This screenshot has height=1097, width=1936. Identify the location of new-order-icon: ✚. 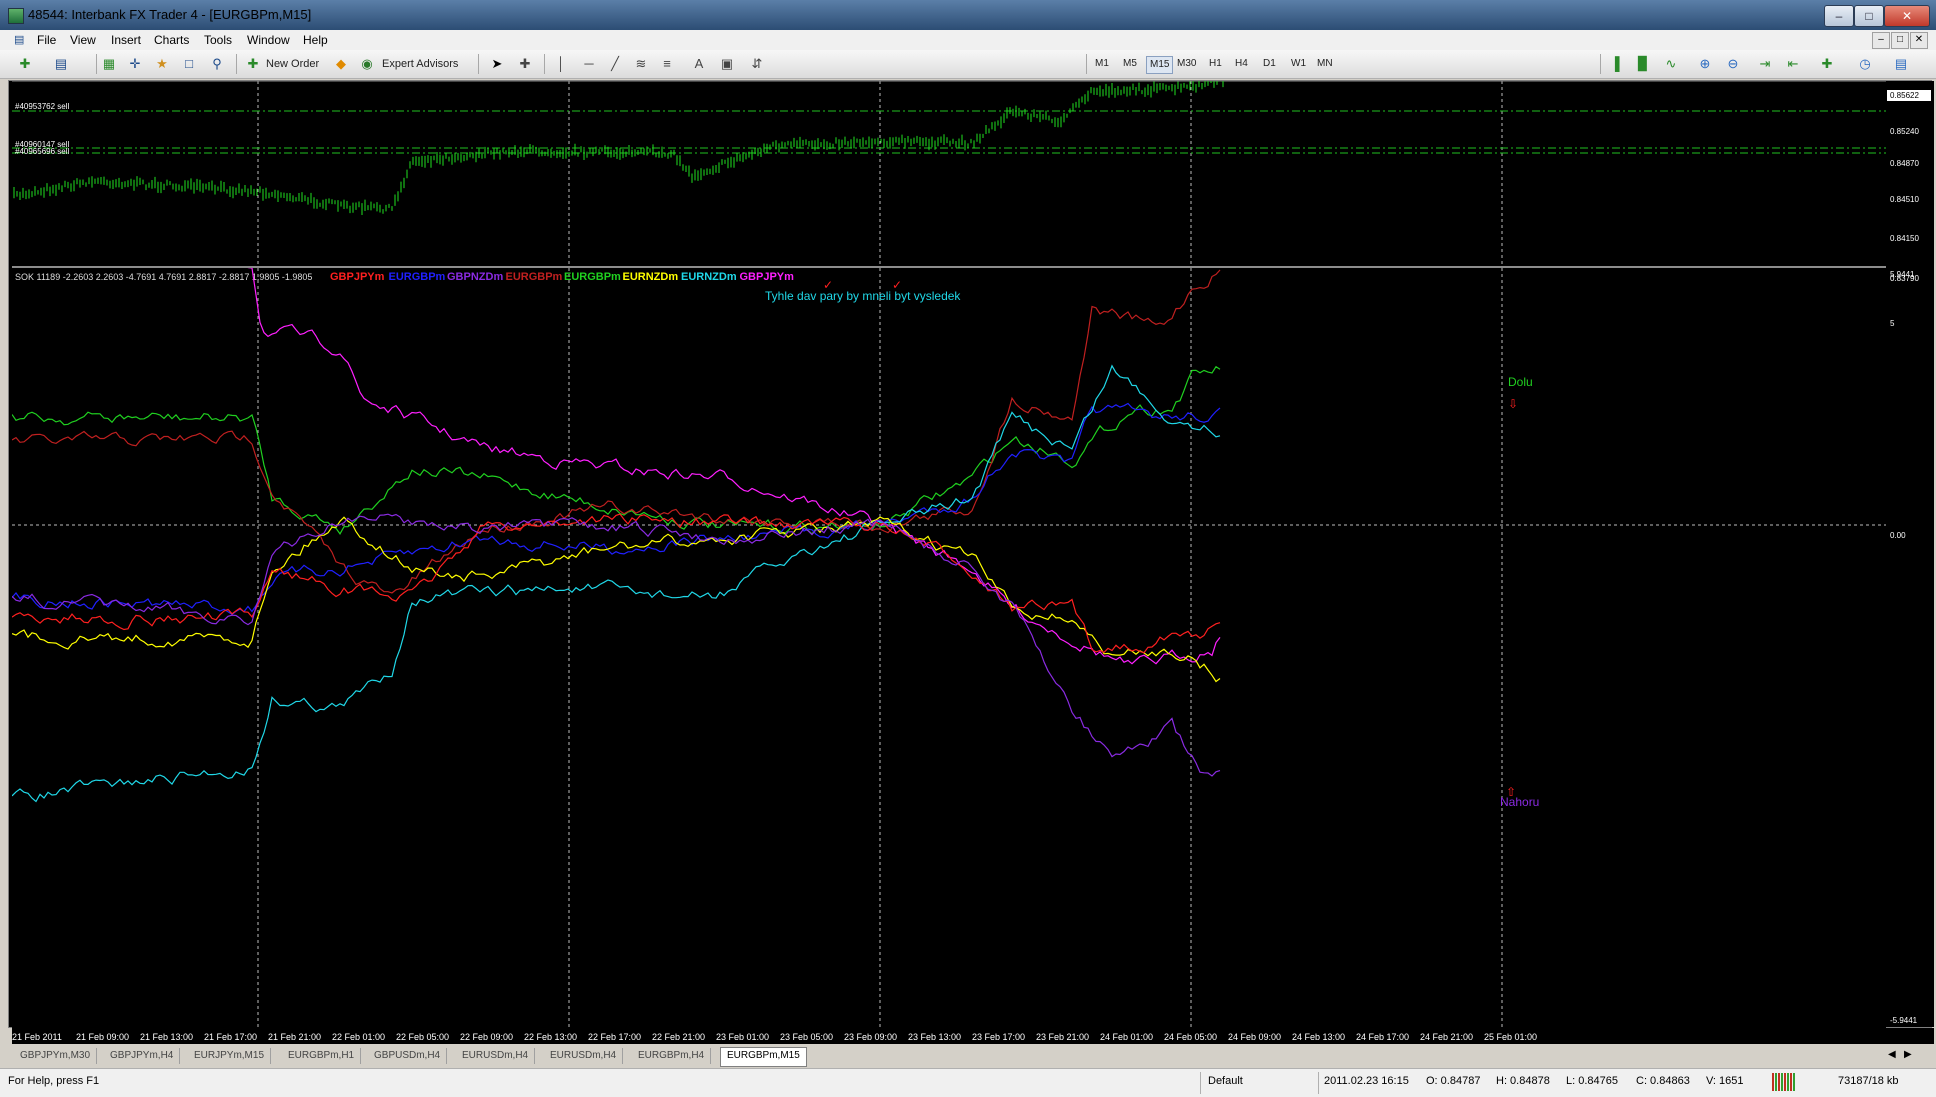
(253, 64).